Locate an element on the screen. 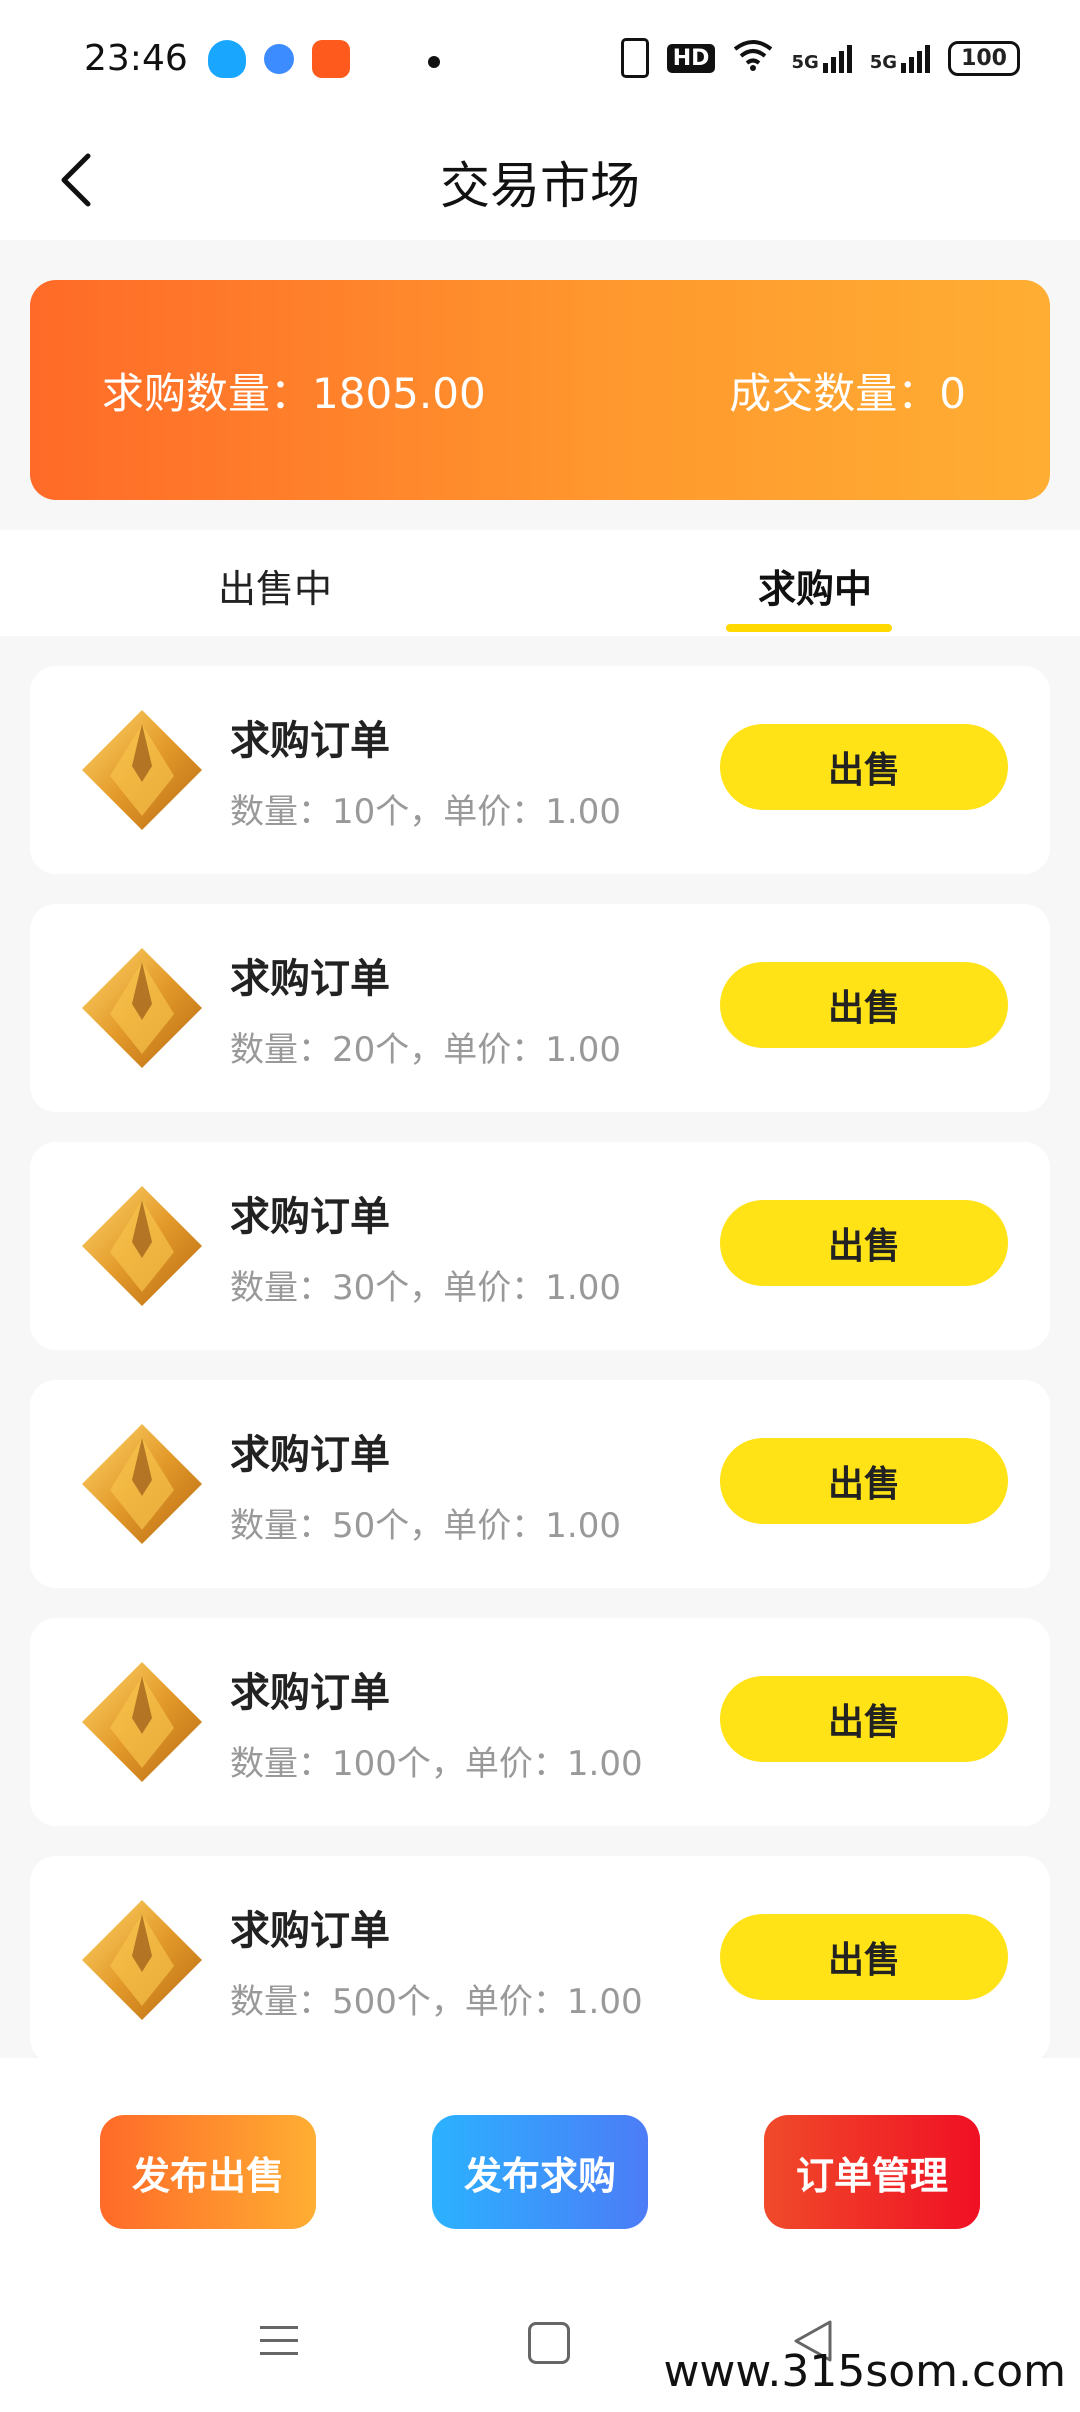 The height and width of the screenshot is (2412, 1080). status-indicators: HD 5G 5G 100 is located at coordinates (820, 58).